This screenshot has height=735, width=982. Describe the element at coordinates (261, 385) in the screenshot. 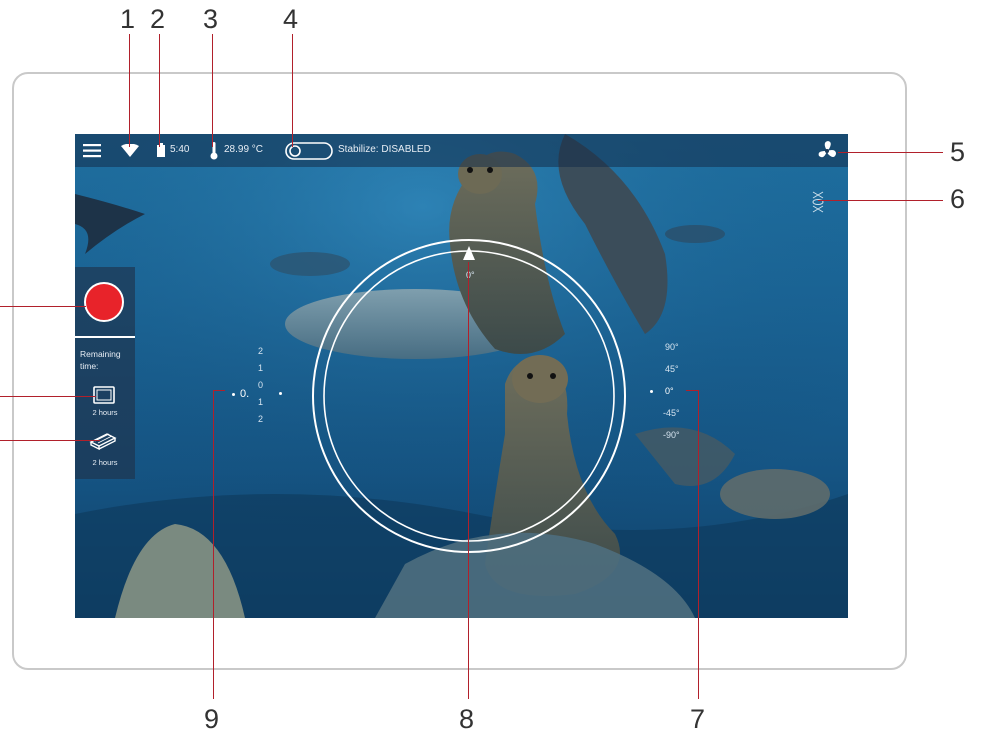

I see `depth-tick: 0` at that location.